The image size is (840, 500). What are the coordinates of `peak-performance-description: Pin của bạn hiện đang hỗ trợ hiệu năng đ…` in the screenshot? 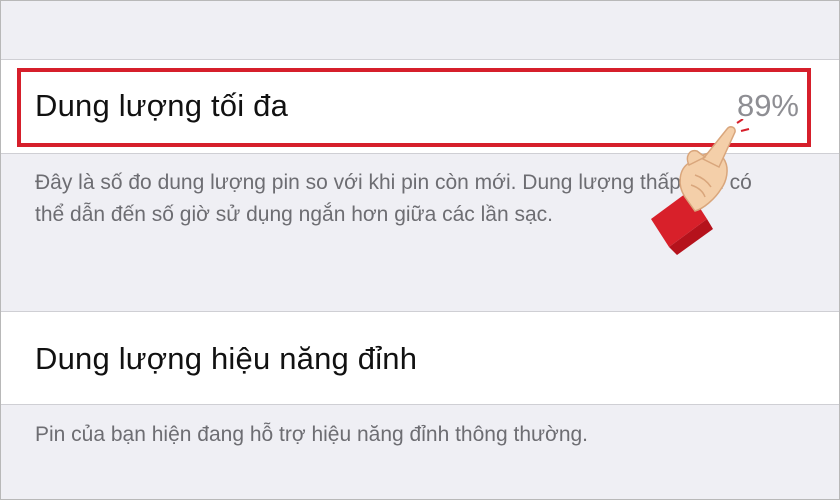 It's located at (312, 434).